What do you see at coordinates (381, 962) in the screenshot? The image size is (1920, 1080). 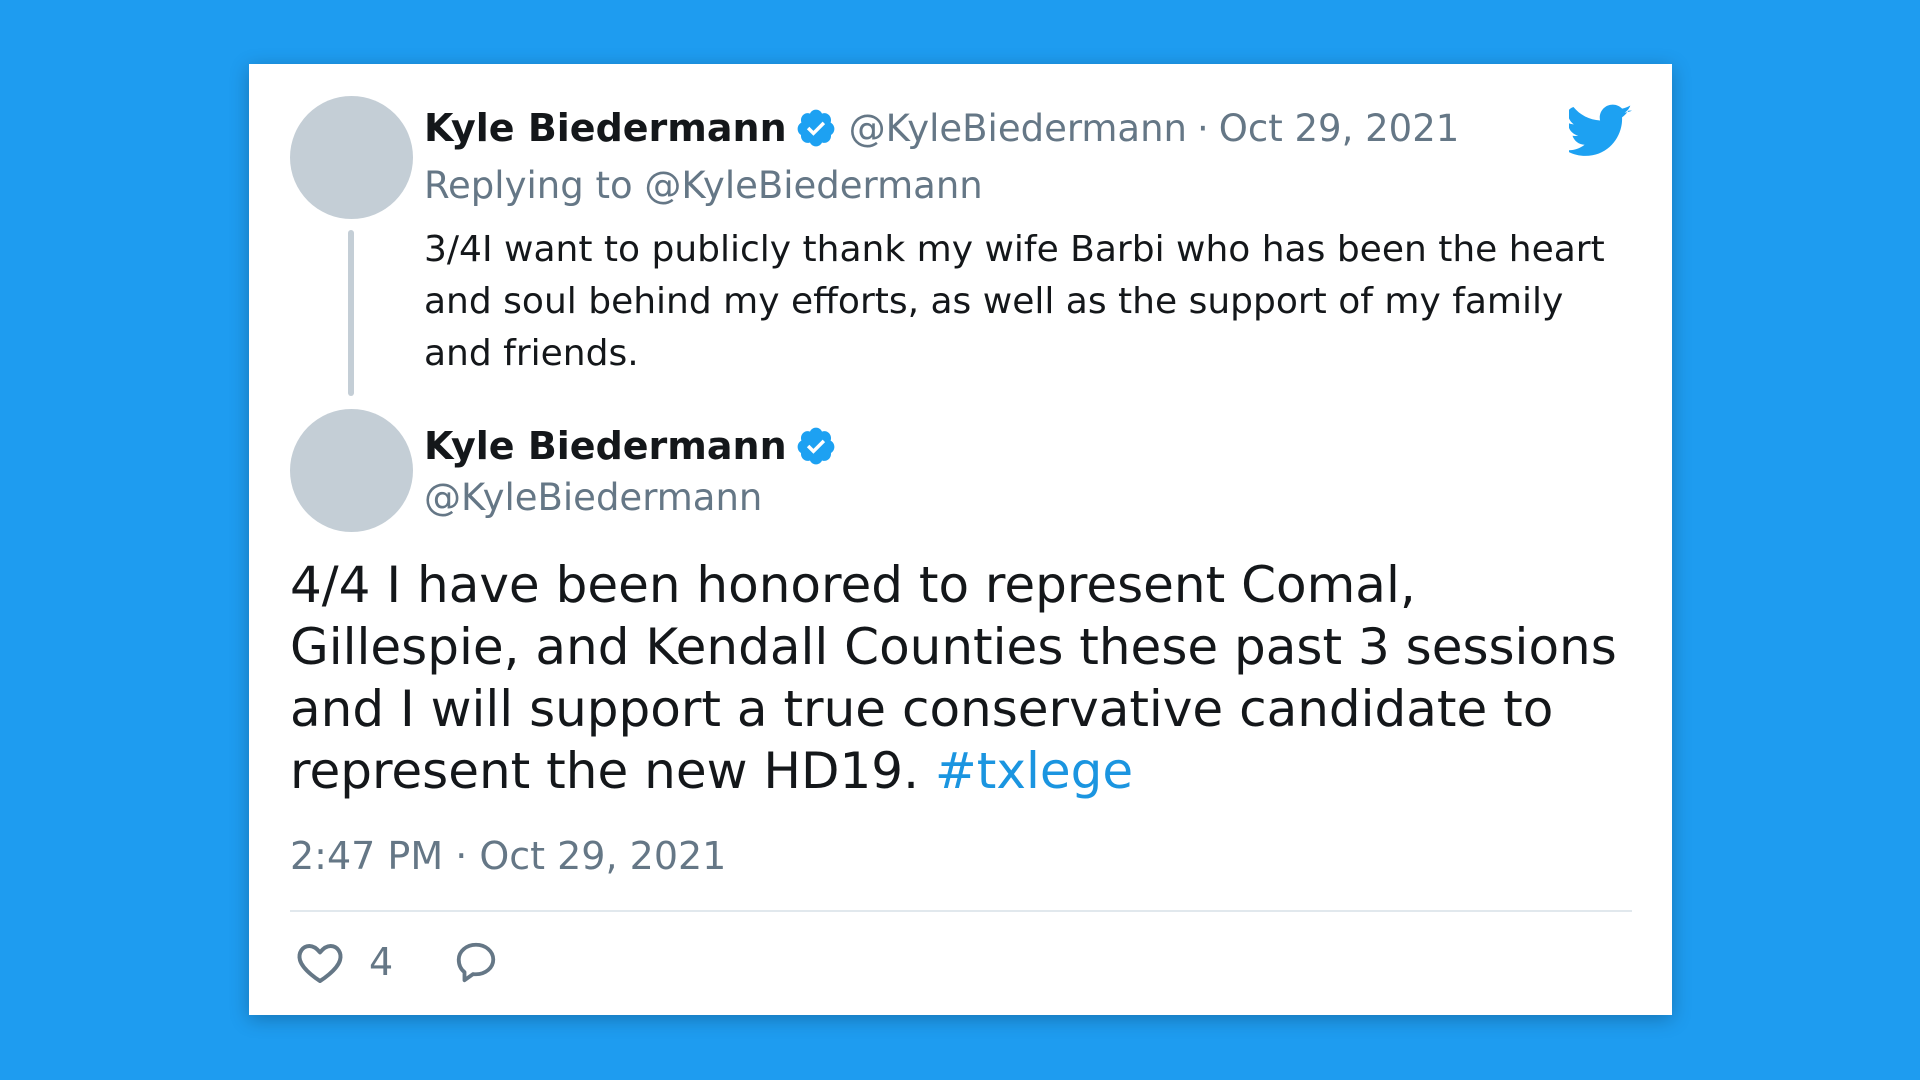 I see `like-count: 4` at bounding box center [381, 962].